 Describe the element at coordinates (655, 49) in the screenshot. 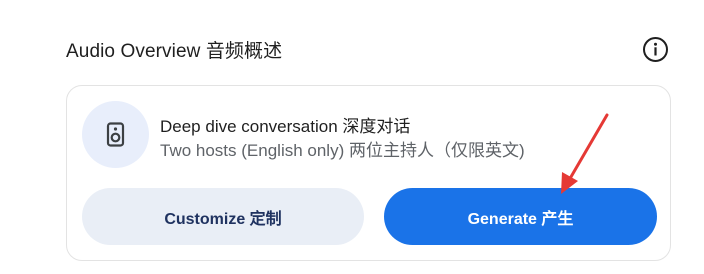

I see `info-icon` at that location.